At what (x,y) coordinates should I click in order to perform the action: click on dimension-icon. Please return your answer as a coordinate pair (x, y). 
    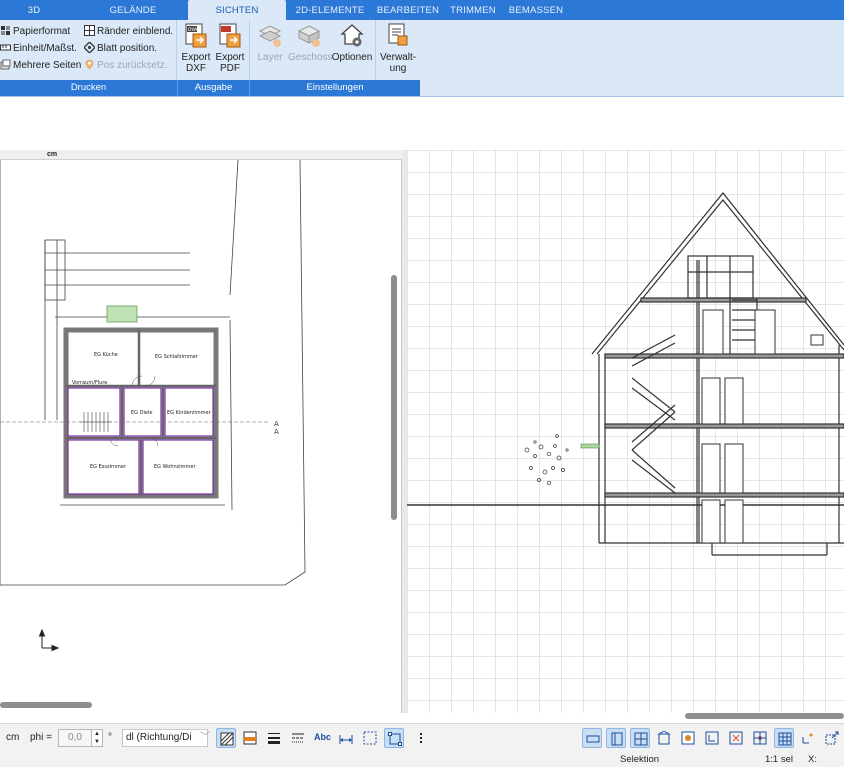
    Looking at the image, I should click on (346, 739).